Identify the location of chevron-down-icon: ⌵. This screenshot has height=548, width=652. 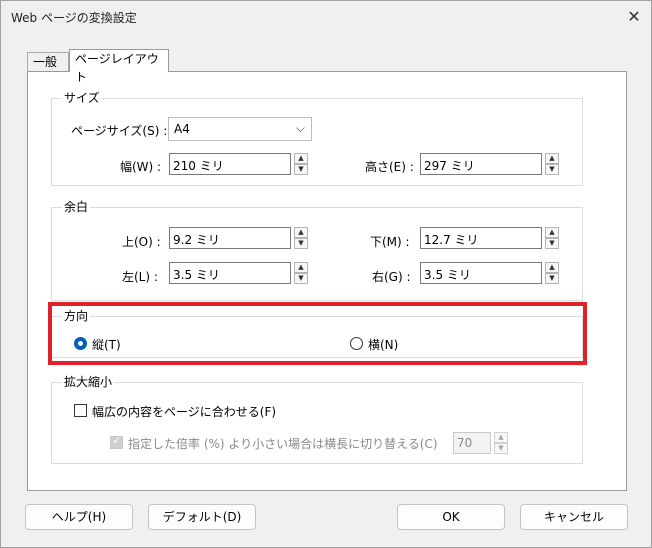
(300, 128).